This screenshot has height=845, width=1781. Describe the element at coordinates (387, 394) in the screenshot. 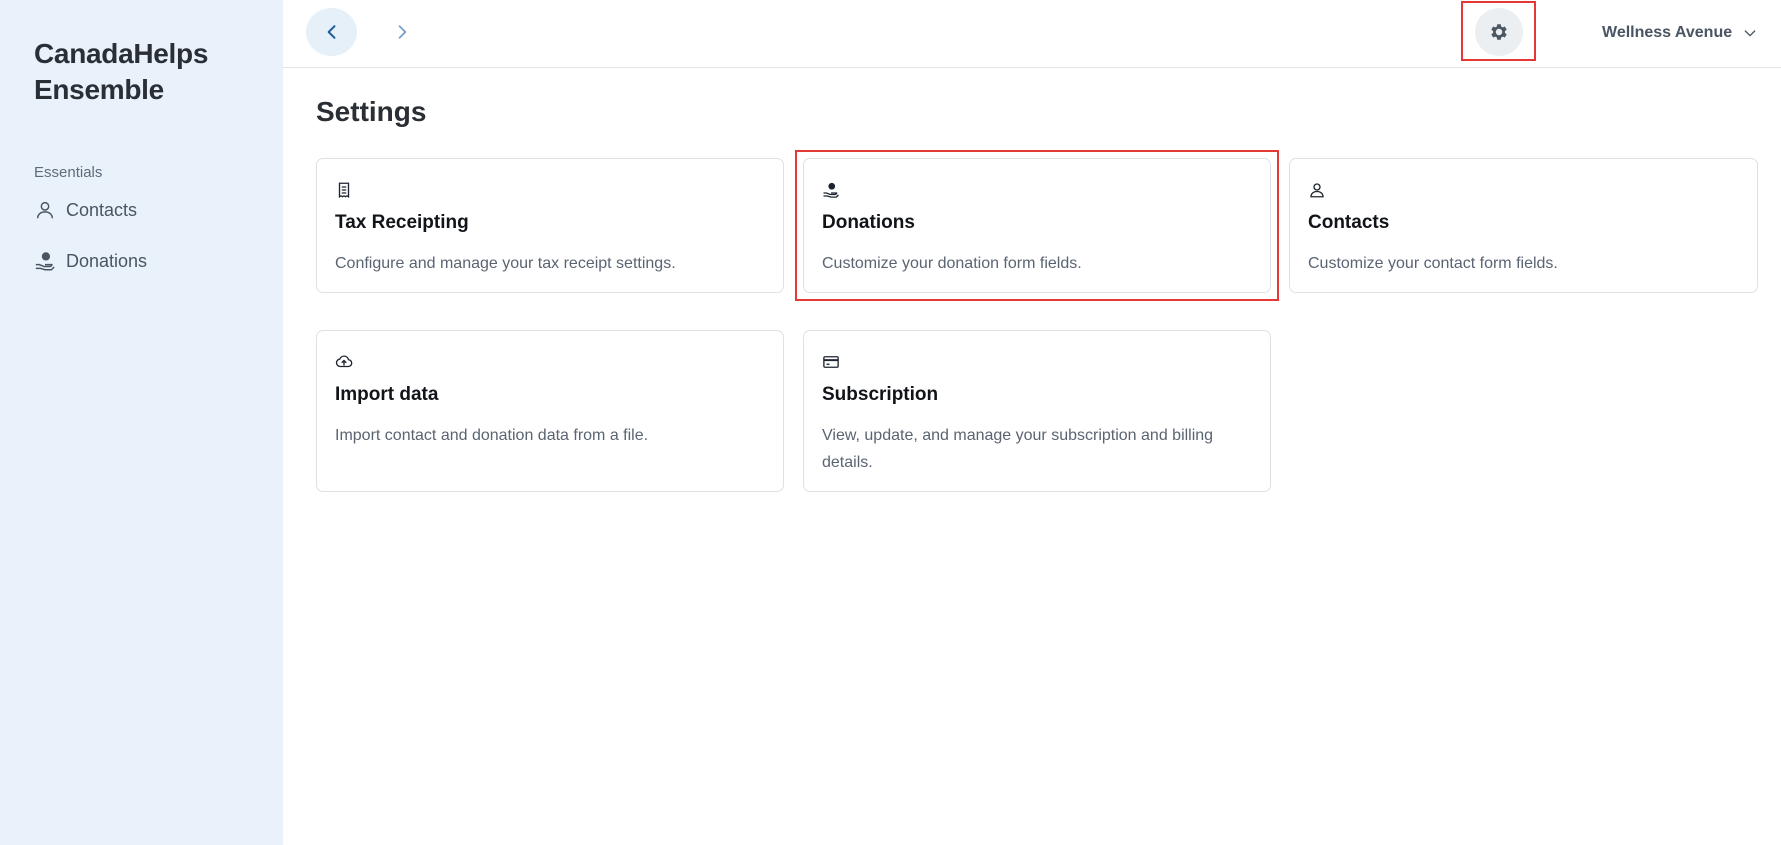

I see `card-title: Import data` at that location.